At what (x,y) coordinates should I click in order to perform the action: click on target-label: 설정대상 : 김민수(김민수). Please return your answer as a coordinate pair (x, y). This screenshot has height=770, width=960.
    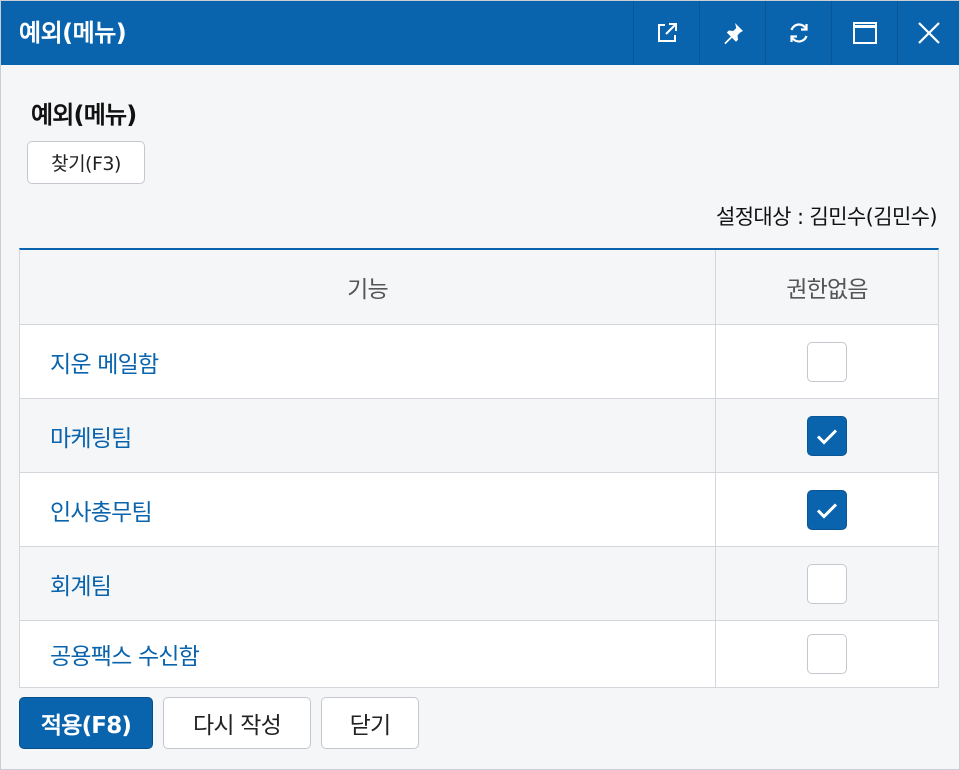
    Looking at the image, I should click on (826, 217).